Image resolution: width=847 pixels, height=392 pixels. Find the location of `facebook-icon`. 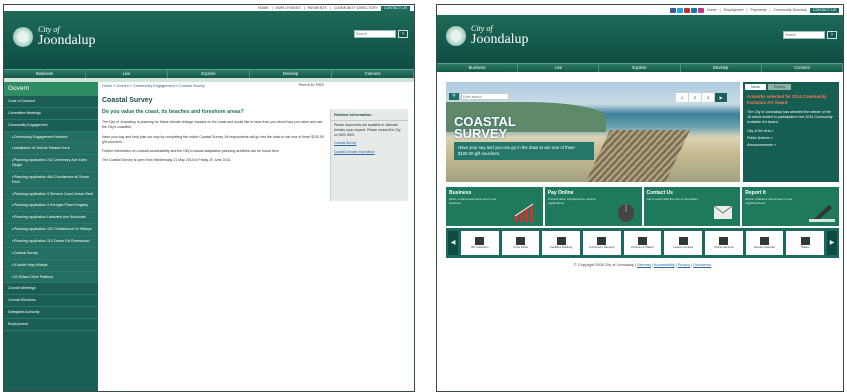

facebook-icon is located at coordinates (673, 10).